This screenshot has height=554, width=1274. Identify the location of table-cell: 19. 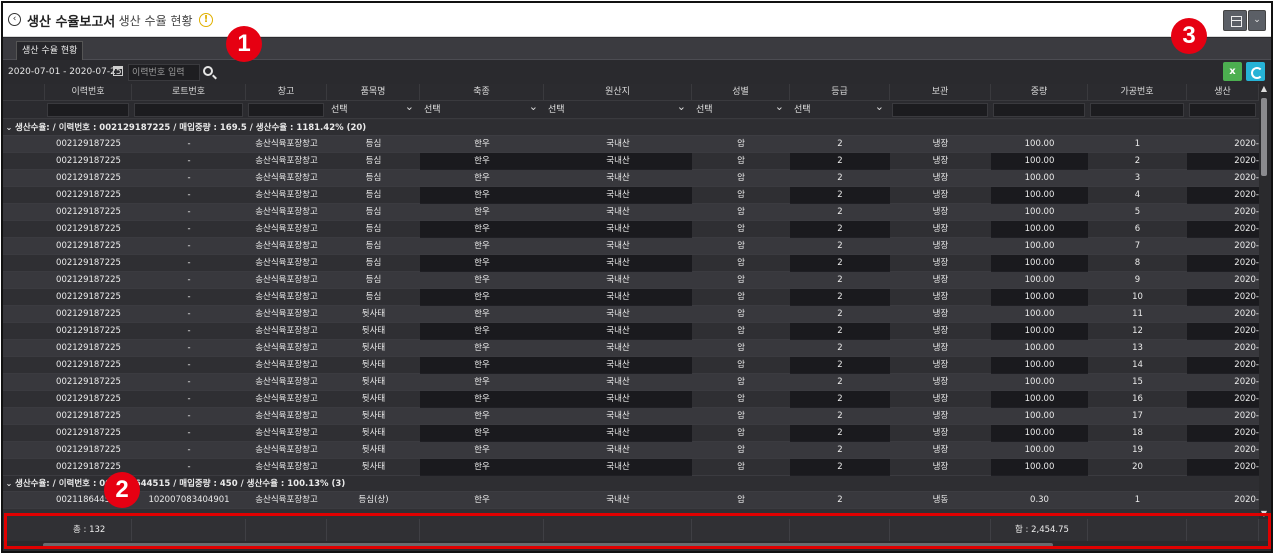
(1137, 450).